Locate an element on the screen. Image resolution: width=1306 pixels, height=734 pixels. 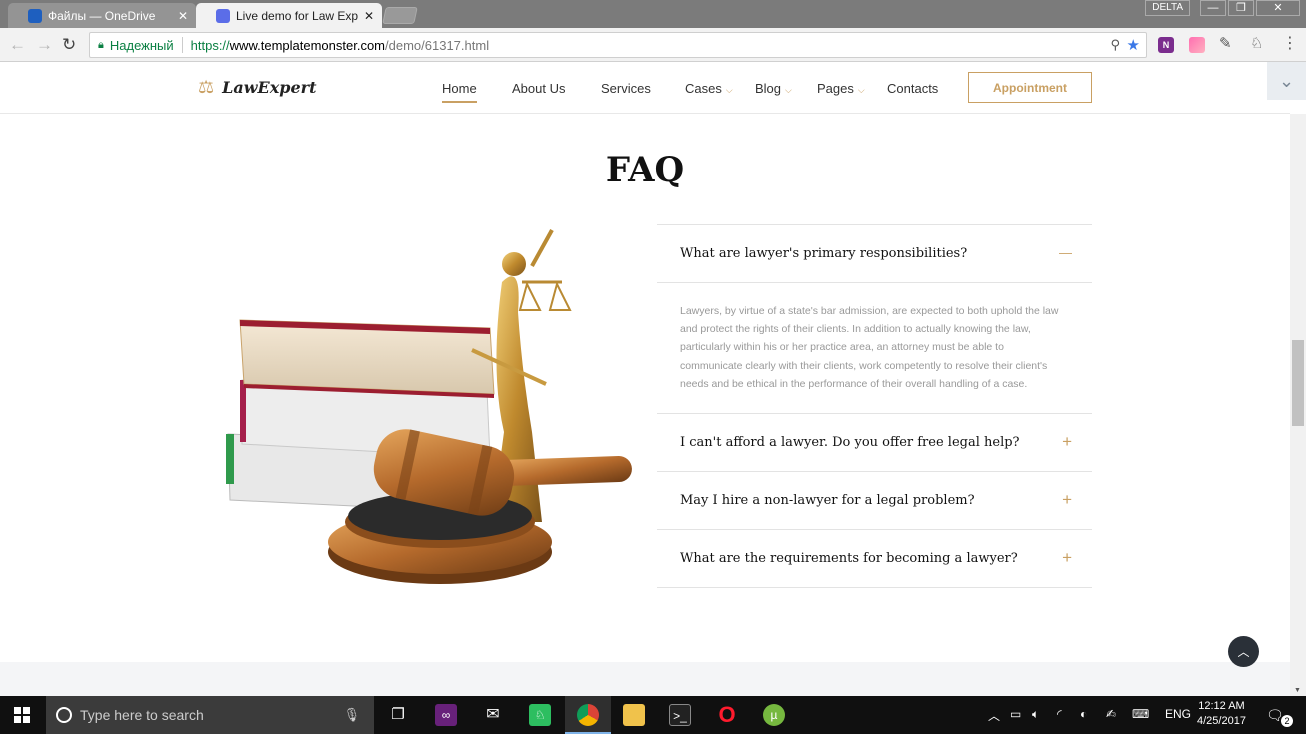
scroll-to-top-button: ︿ is located at coordinates (1243, 651).